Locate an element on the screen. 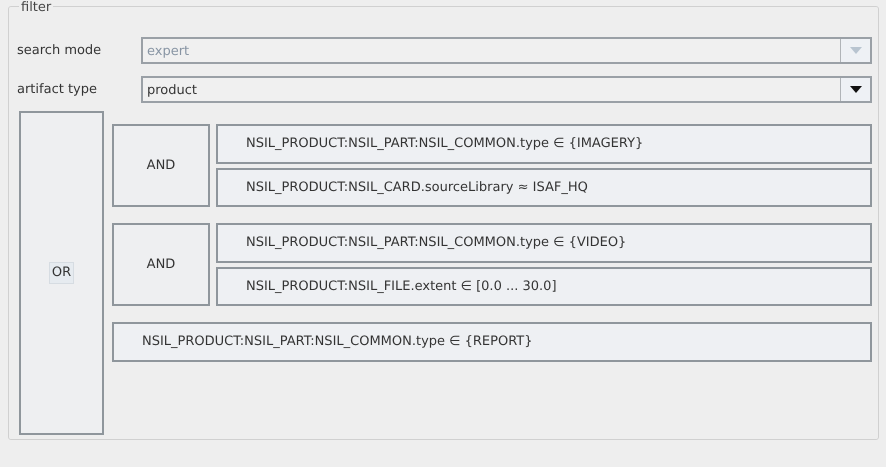  condition-node: NSIL_PRODUCT:NSIL_PART:NSIL_COMMON.type ∈ {REPORT} is located at coordinates (492, 342).